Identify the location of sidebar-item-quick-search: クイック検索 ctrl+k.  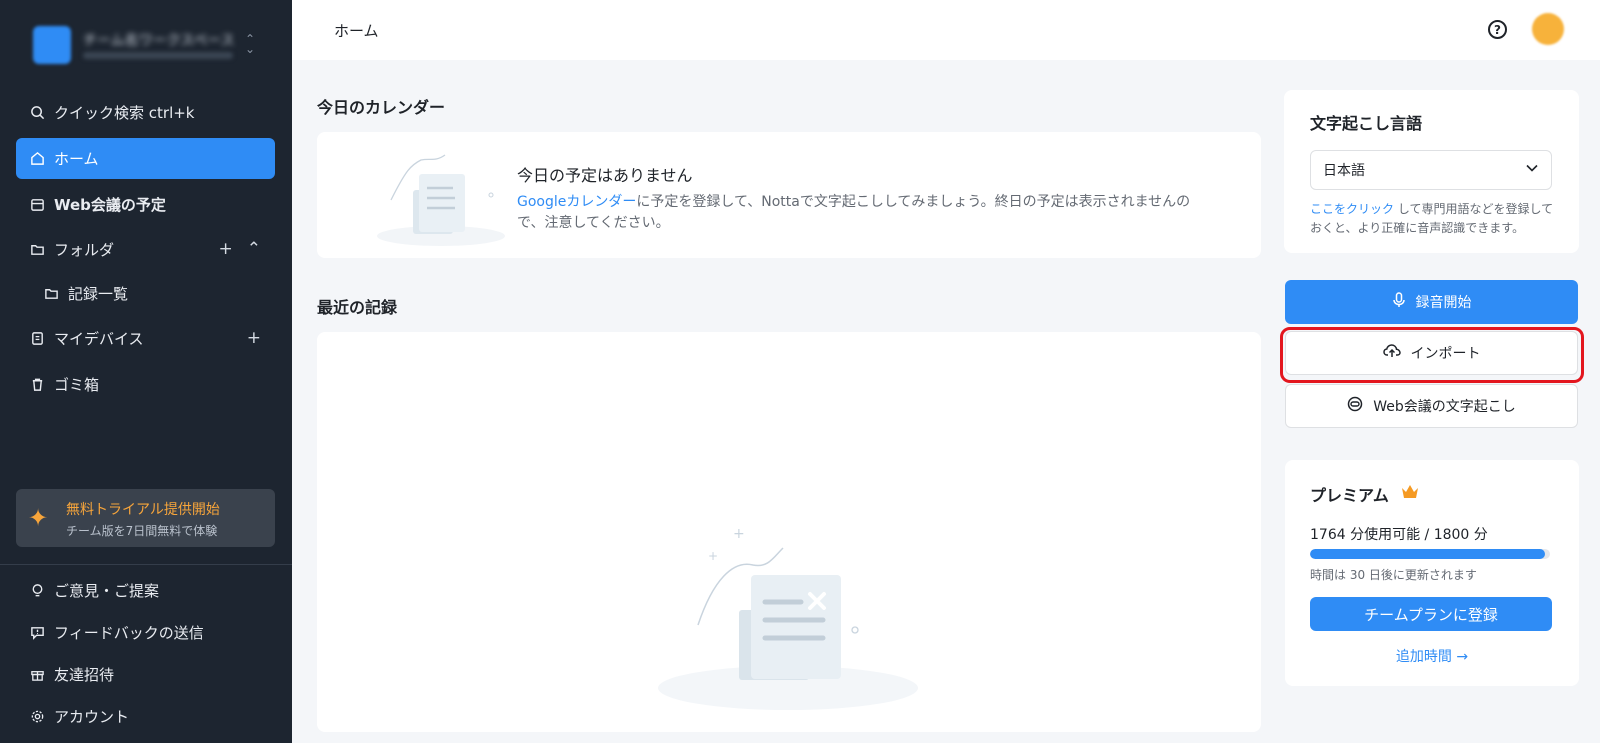
(145, 112).